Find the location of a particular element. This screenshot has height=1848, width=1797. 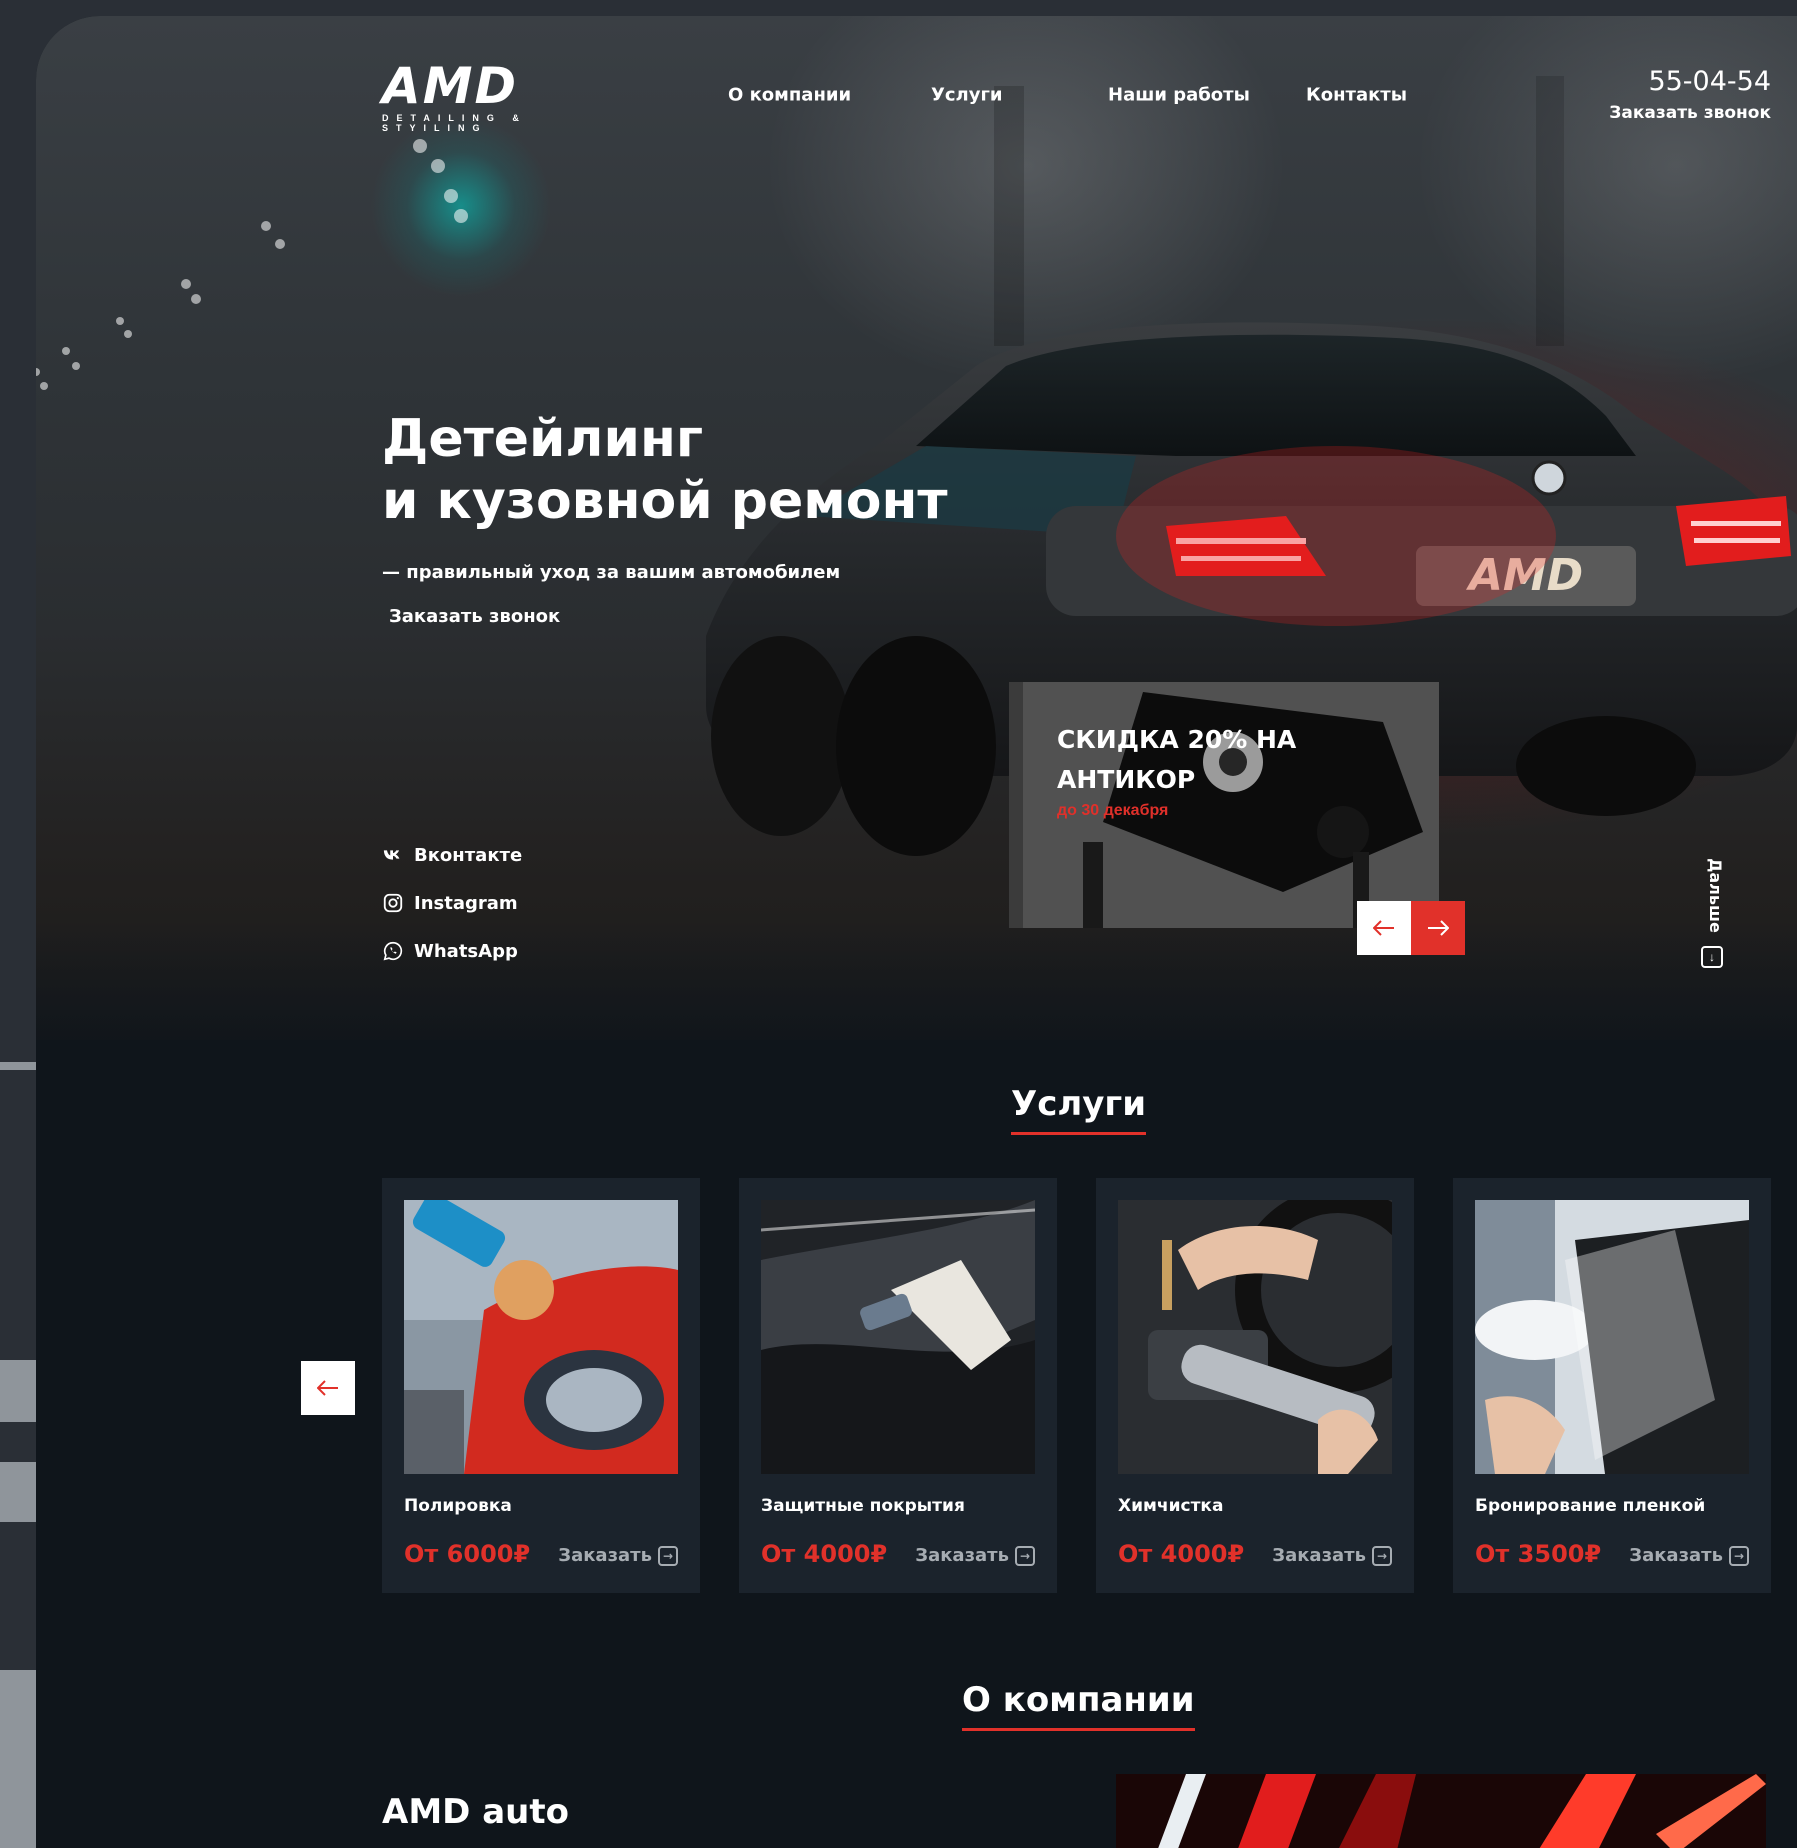

service-price: От 3500₽ is located at coordinates (1538, 1554).